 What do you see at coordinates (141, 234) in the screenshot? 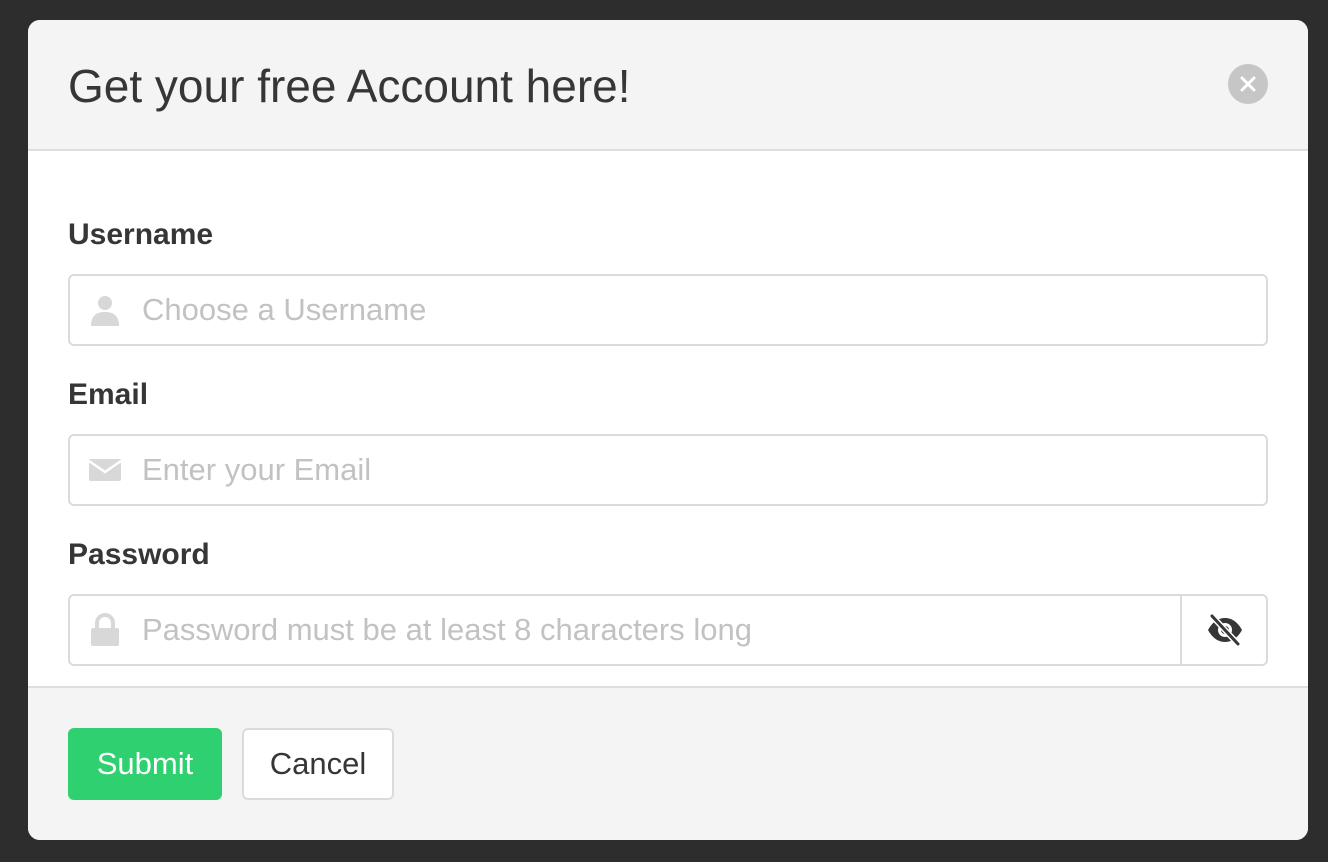
I see `username-label: Username` at bounding box center [141, 234].